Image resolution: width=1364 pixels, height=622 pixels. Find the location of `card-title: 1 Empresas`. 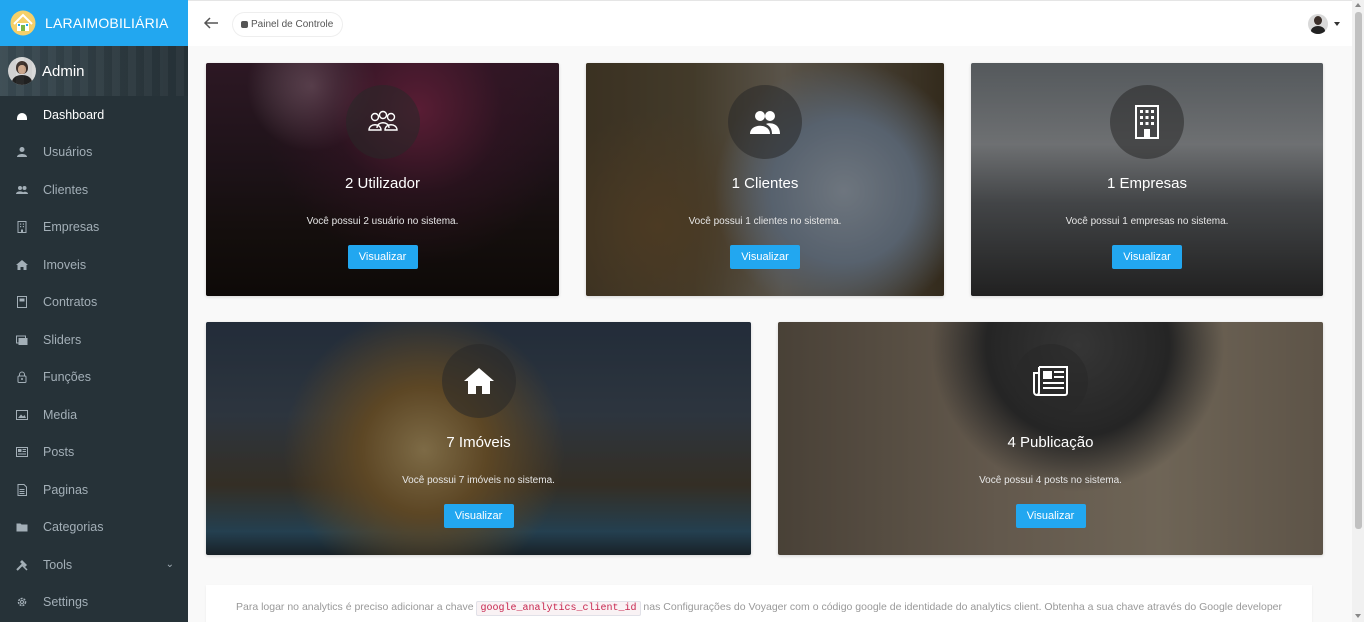

card-title: 1 Empresas is located at coordinates (1147, 183).